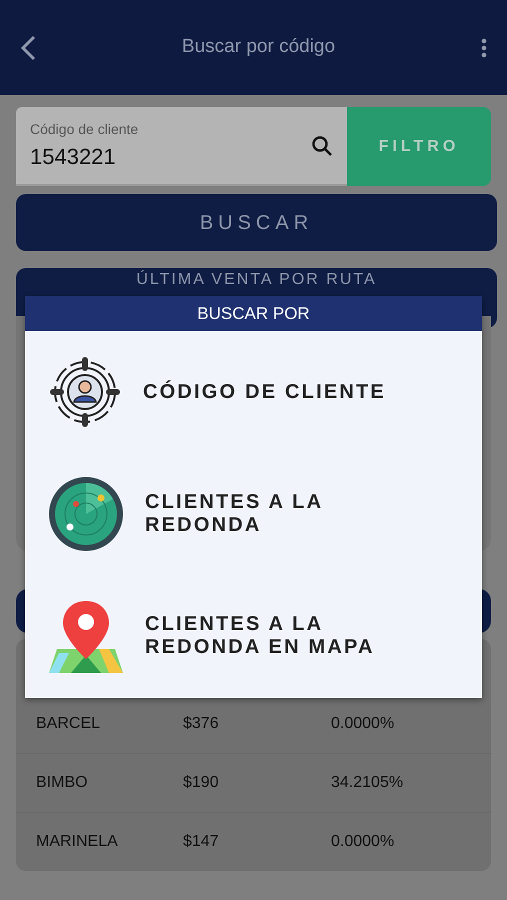  Describe the element at coordinates (201, 724) in the screenshot. I see `table-cell-text: $376` at that location.